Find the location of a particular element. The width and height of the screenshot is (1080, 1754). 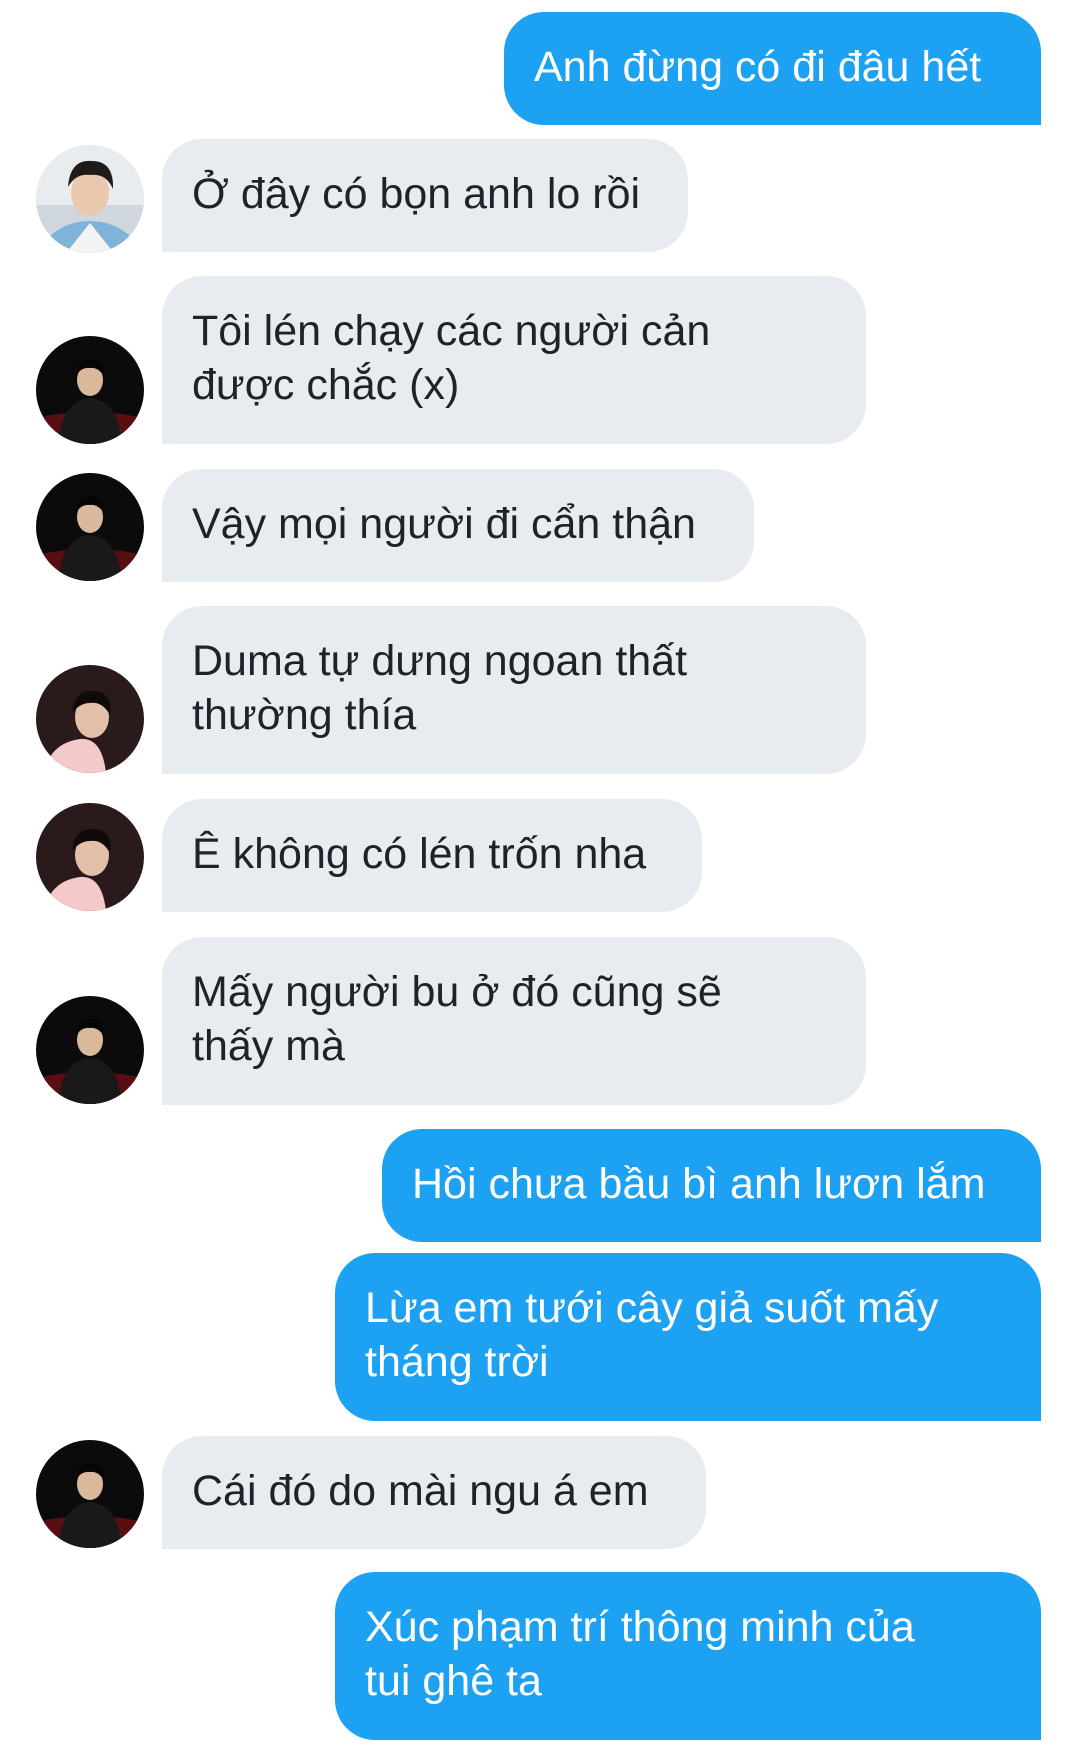

received-message-bubble: Duma tự dưng ngoan thất thường thía is located at coordinates (514, 690).